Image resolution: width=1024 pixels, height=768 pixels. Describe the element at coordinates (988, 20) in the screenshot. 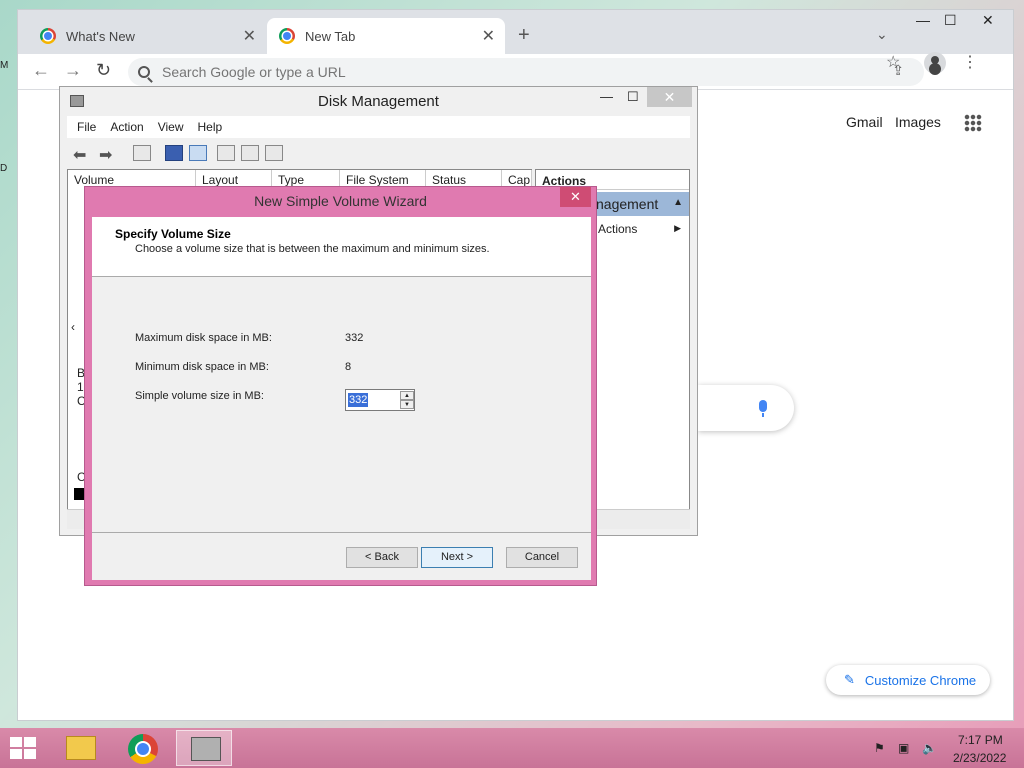

I see `close-window-icon: ✕` at that location.